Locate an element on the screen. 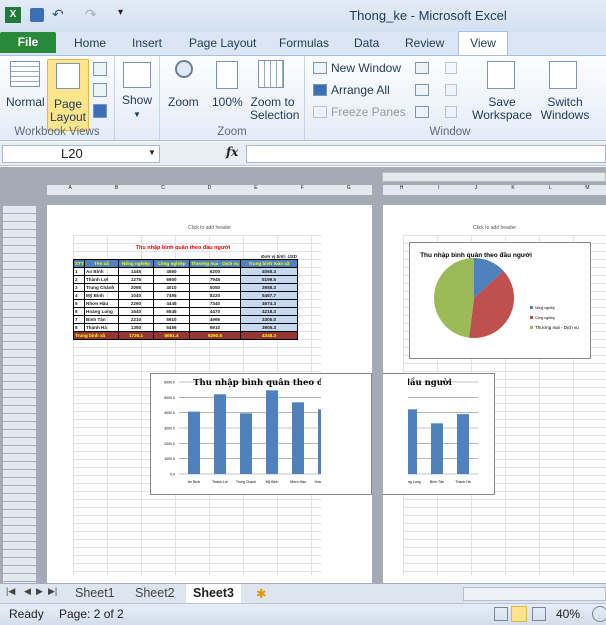 The height and width of the screenshot is (625, 606). table-cell: 5456 is located at coordinates (171, 327).